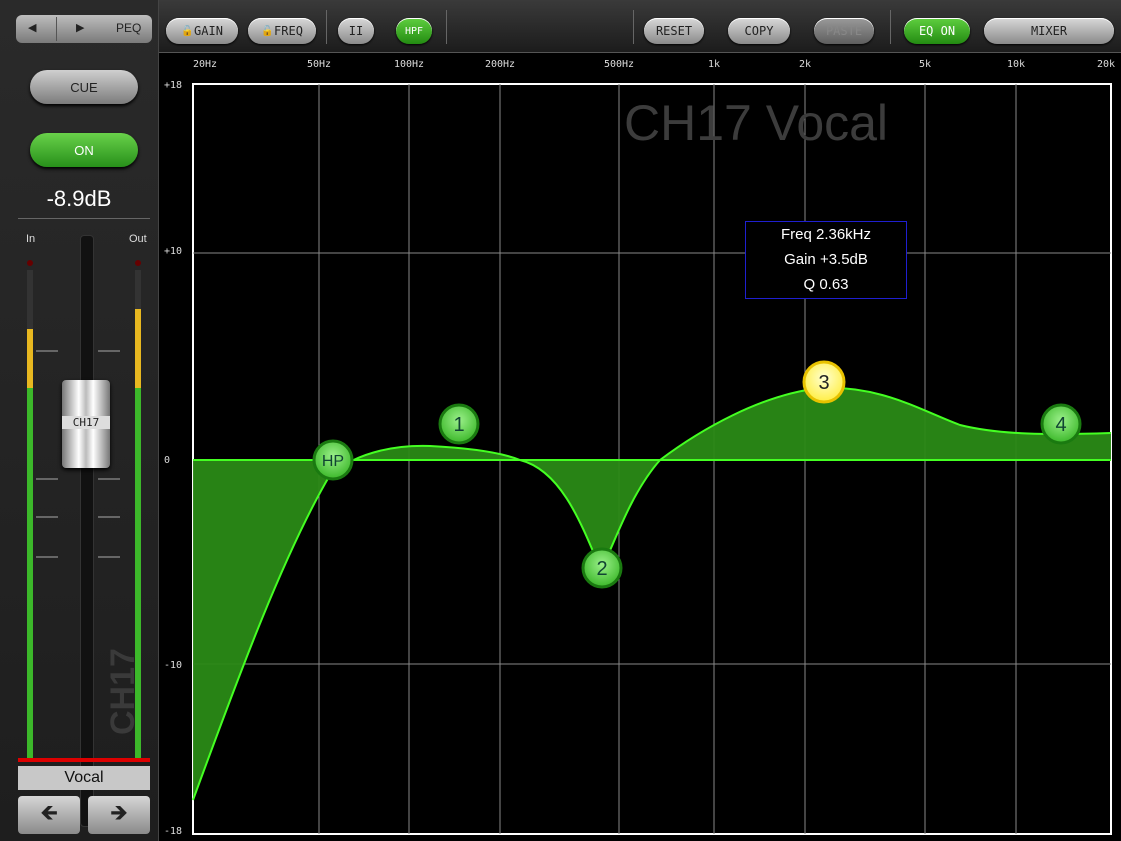  I want to click on pause-button: II, so click(356, 31).